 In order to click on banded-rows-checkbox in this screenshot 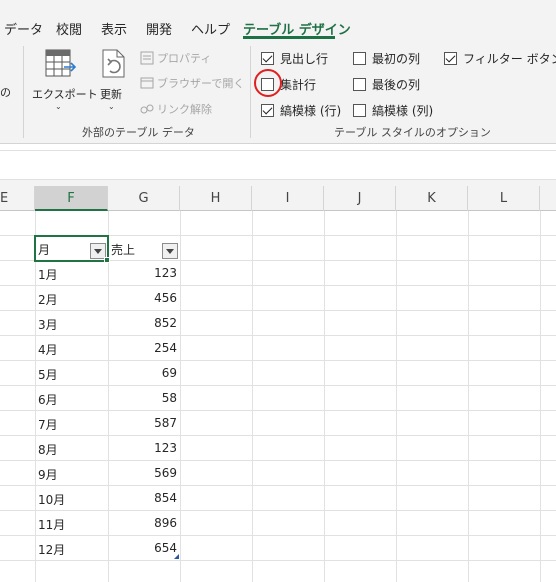, I will do `click(267, 110)`.